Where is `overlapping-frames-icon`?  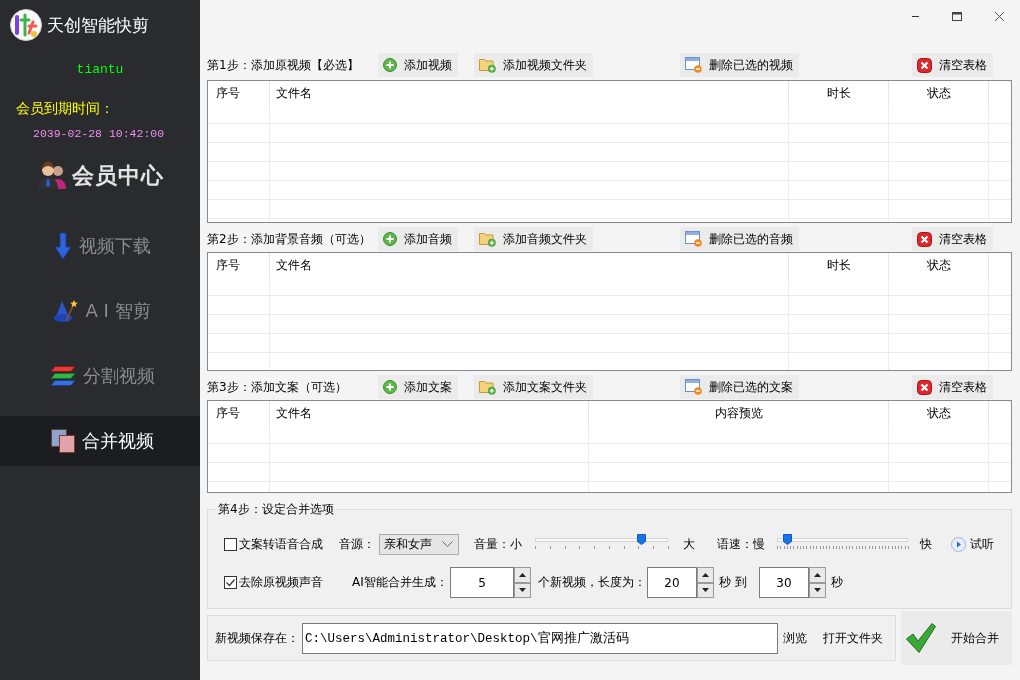 overlapping-frames-icon is located at coordinates (62, 441).